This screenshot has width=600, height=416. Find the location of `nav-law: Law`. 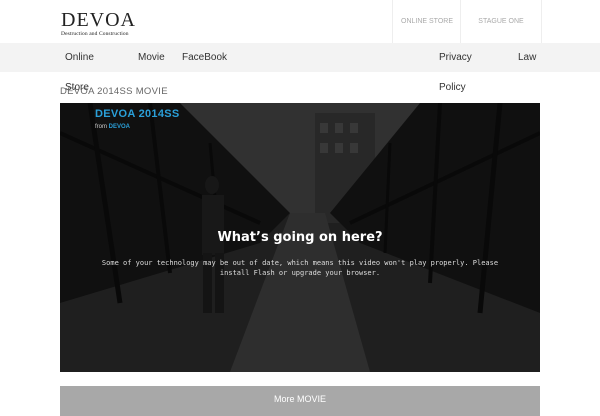

nav-law: Law is located at coordinates (527, 57).